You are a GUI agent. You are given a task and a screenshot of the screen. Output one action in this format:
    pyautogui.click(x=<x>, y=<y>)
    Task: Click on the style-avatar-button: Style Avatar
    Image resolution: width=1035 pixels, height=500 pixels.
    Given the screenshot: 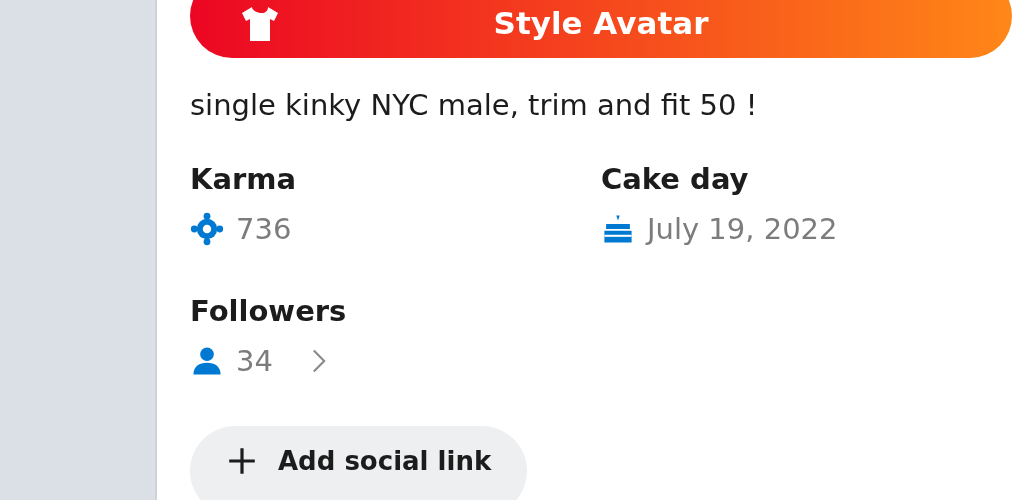 What is the action you would take?
    pyautogui.click(x=601, y=29)
    